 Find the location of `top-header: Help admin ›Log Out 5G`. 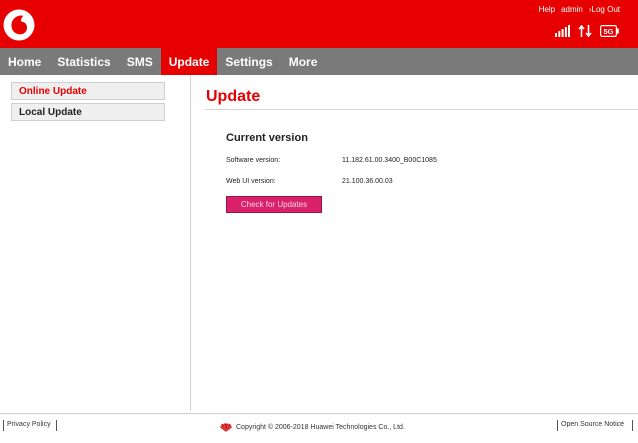

top-header: Help admin ›Log Out 5G is located at coordinates (319, 24).